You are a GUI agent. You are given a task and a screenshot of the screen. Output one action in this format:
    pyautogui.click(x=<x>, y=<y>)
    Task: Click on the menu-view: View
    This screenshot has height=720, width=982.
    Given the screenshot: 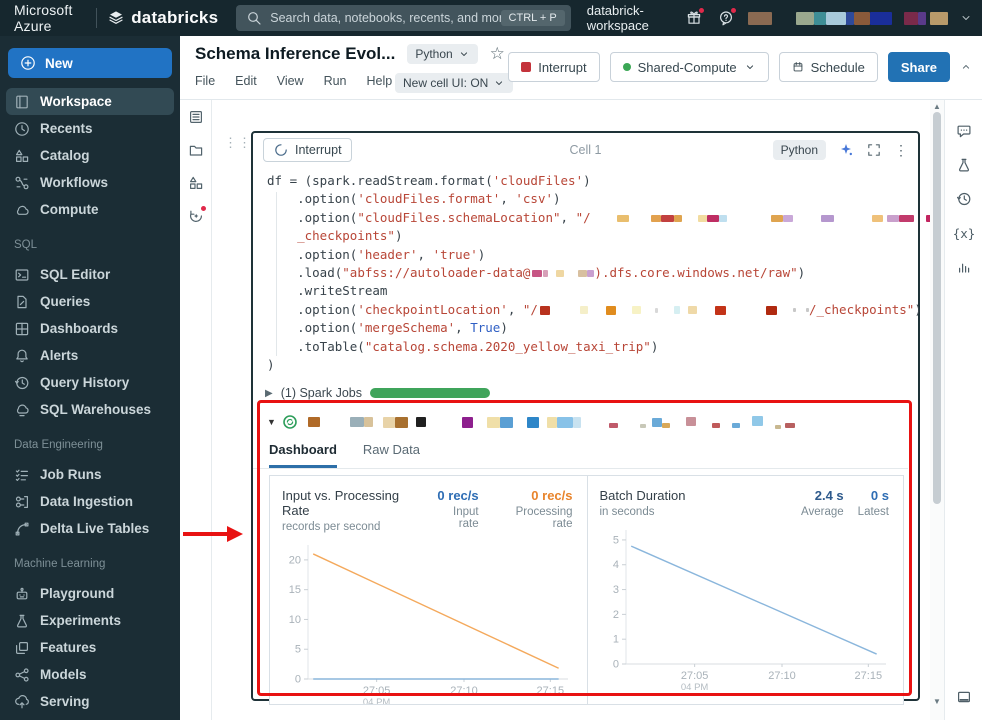 What is the action you would take?
    pyautogui.click(x=290, y=81)
    